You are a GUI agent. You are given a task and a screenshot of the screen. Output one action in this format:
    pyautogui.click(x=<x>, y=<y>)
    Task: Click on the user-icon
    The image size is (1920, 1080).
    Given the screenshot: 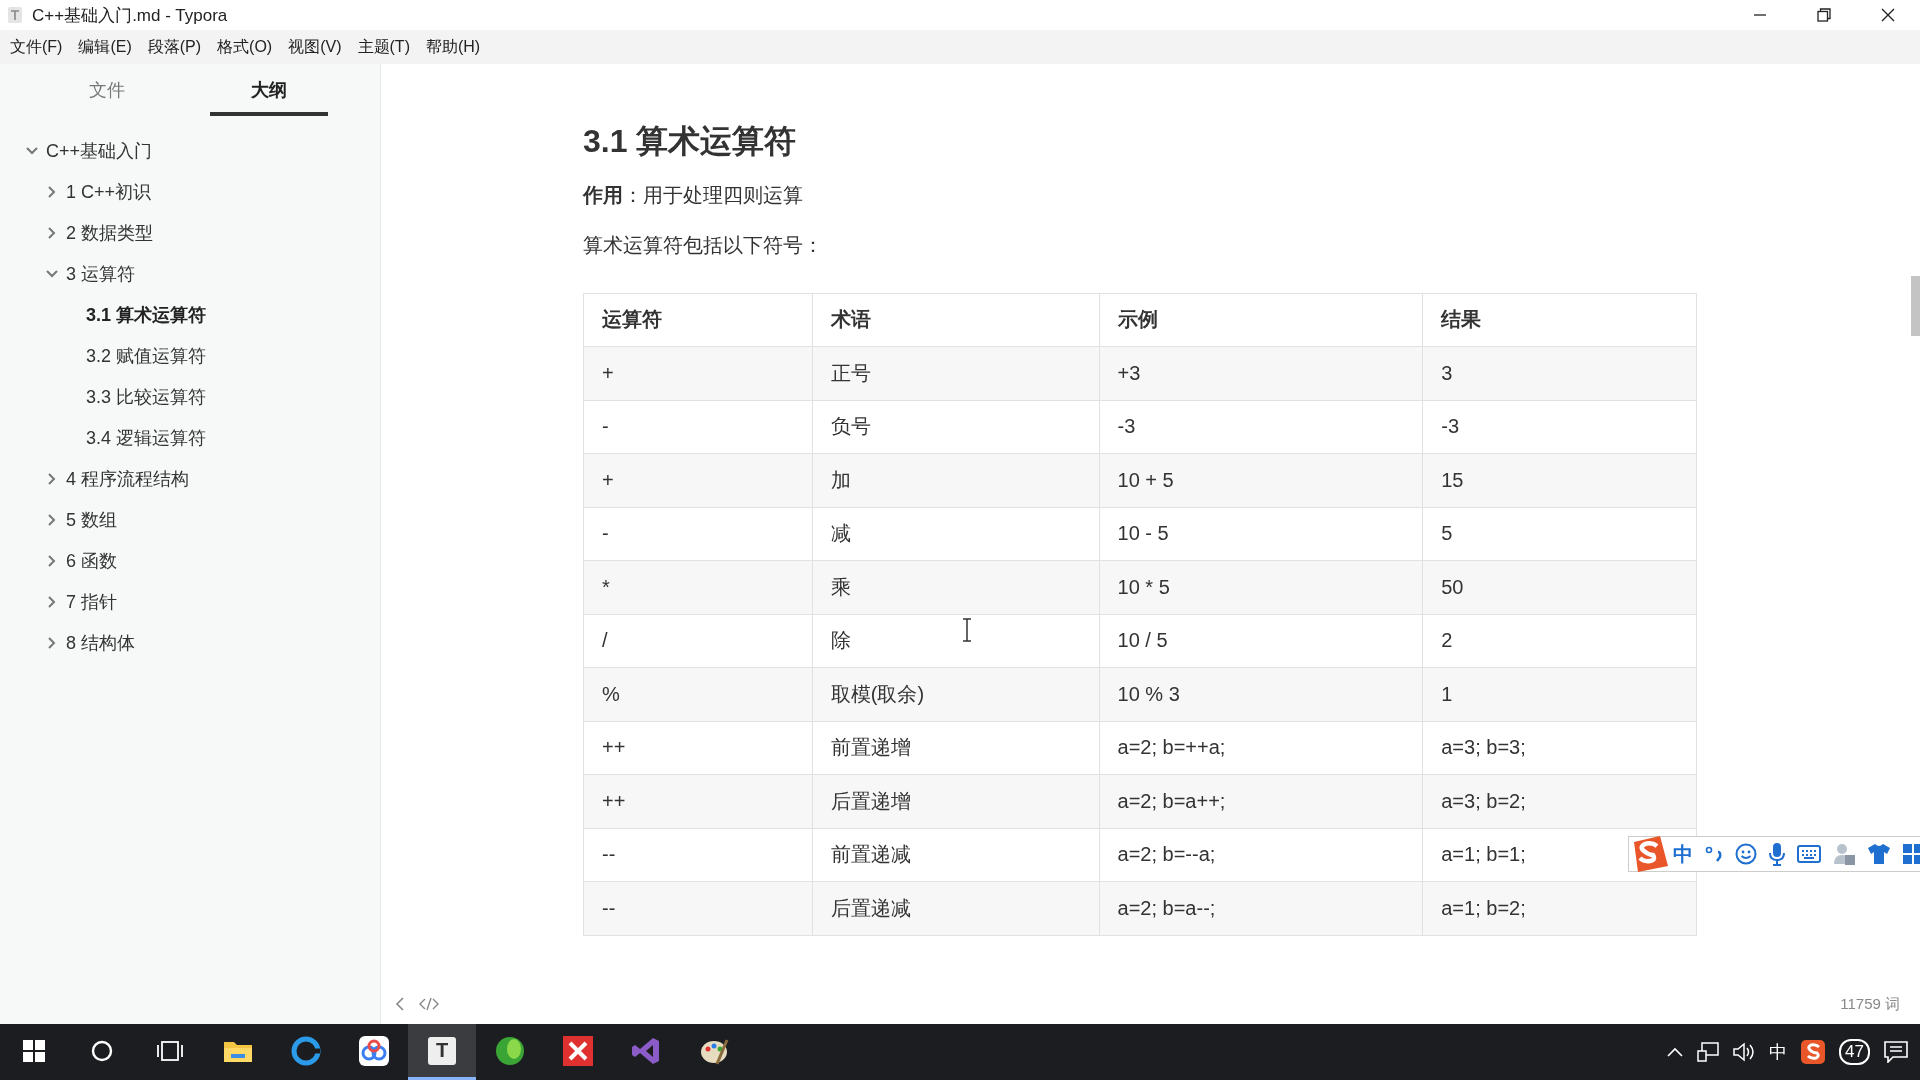 What is the action you would take?
    pyautogui.click(x=1844, y=854)
    